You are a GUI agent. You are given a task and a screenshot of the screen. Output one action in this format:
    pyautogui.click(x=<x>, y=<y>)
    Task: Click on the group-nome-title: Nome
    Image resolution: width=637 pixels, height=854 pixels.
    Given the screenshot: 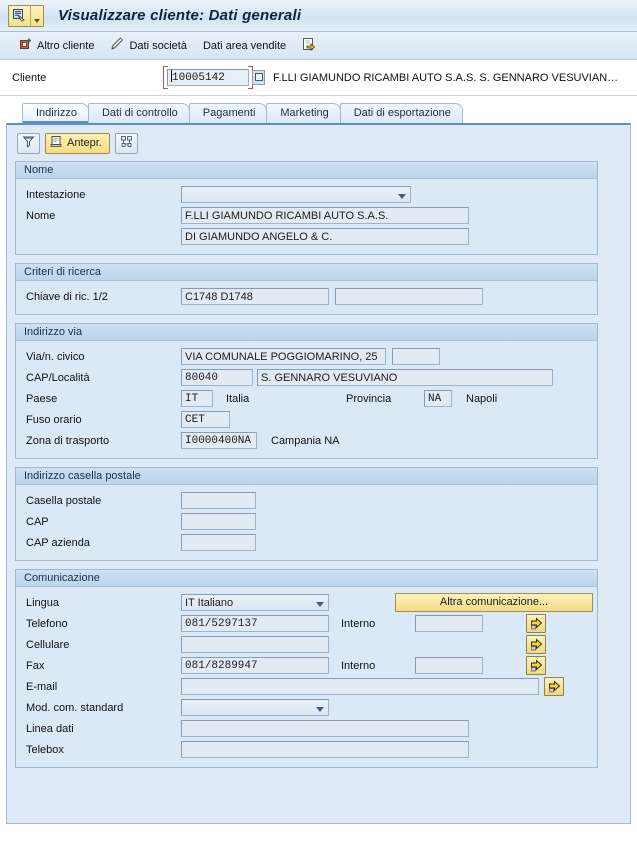 What is the action you would take?
    pyautogui.click(x=306, y=170)
    